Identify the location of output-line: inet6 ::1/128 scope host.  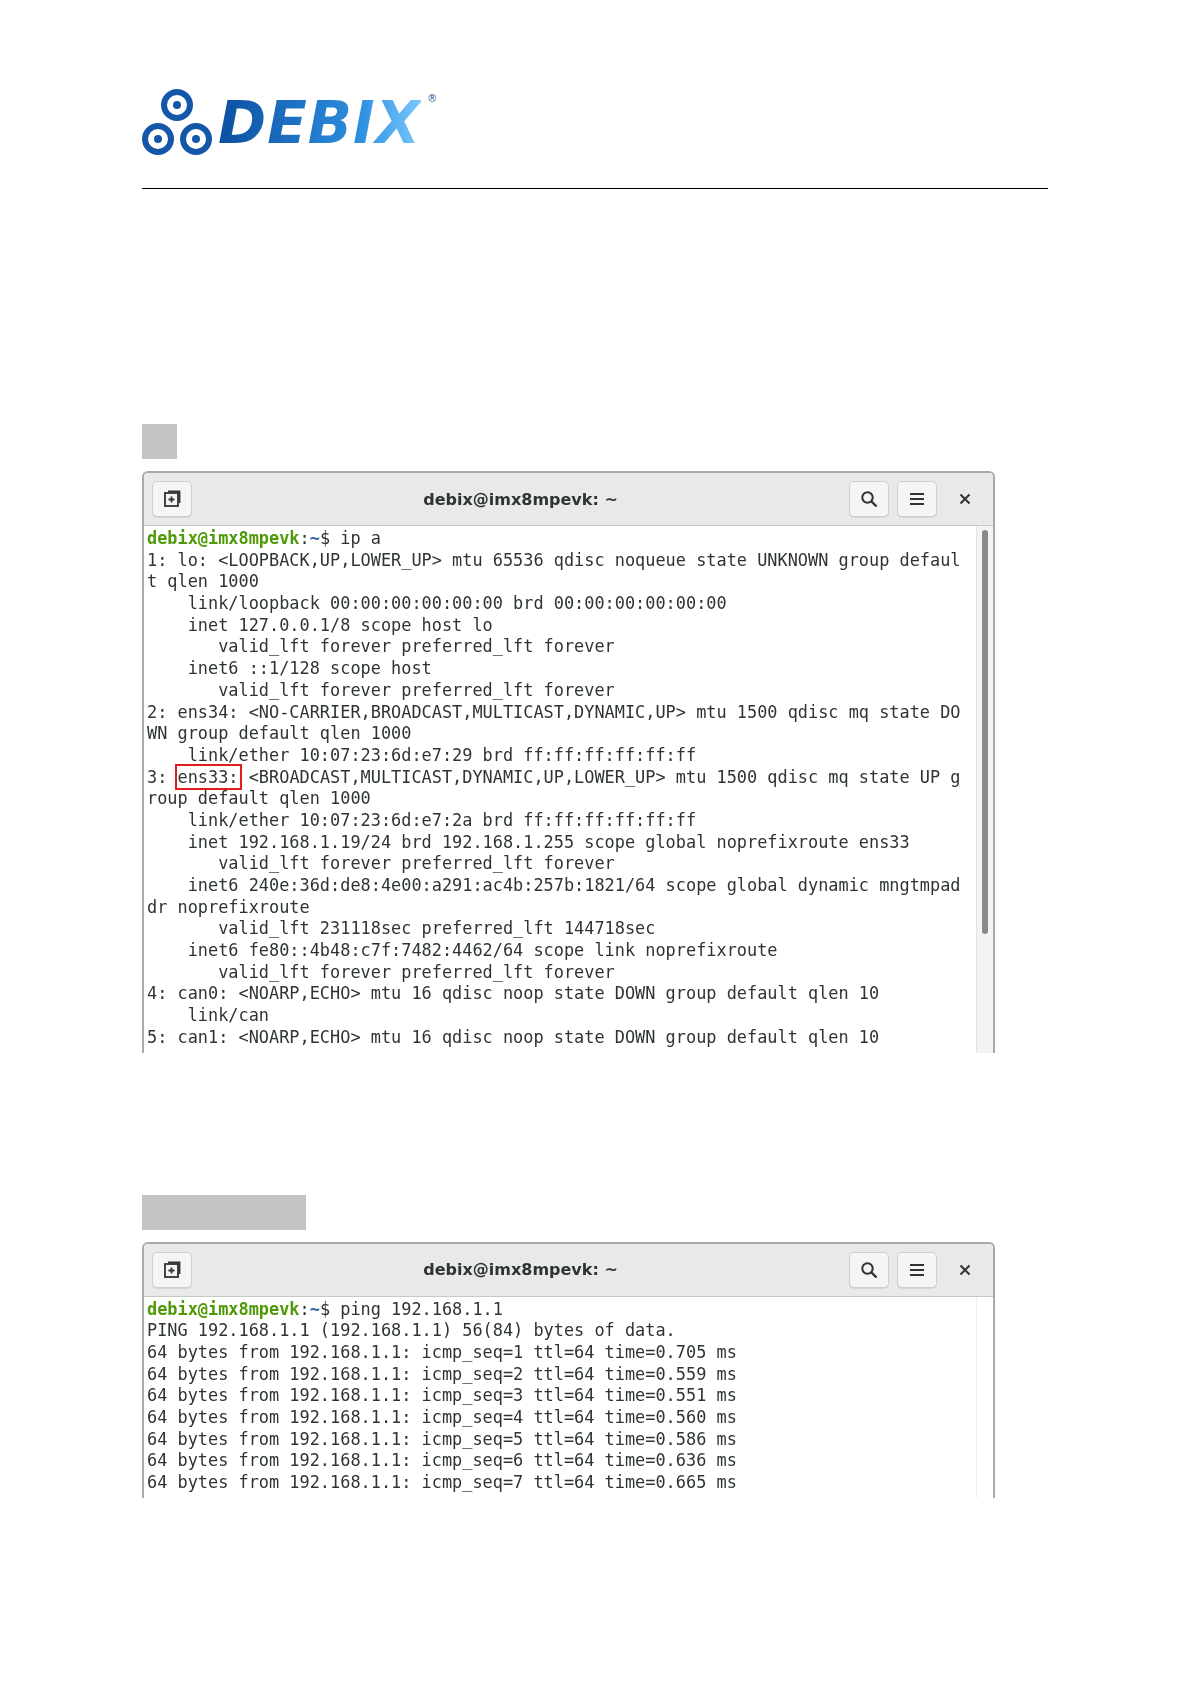
(309, 669).